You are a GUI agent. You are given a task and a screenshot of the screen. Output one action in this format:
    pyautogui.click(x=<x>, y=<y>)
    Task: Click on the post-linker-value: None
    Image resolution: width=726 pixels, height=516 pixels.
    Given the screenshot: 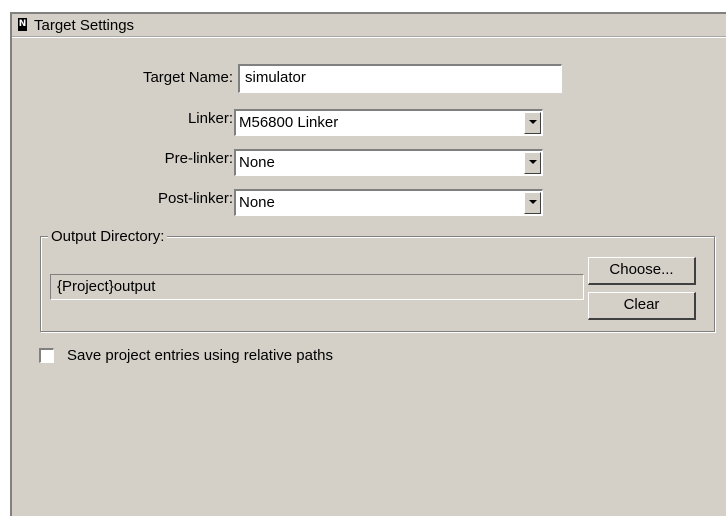 What is the action you would take?
    pyautogui.click(x=257, y=202)
    